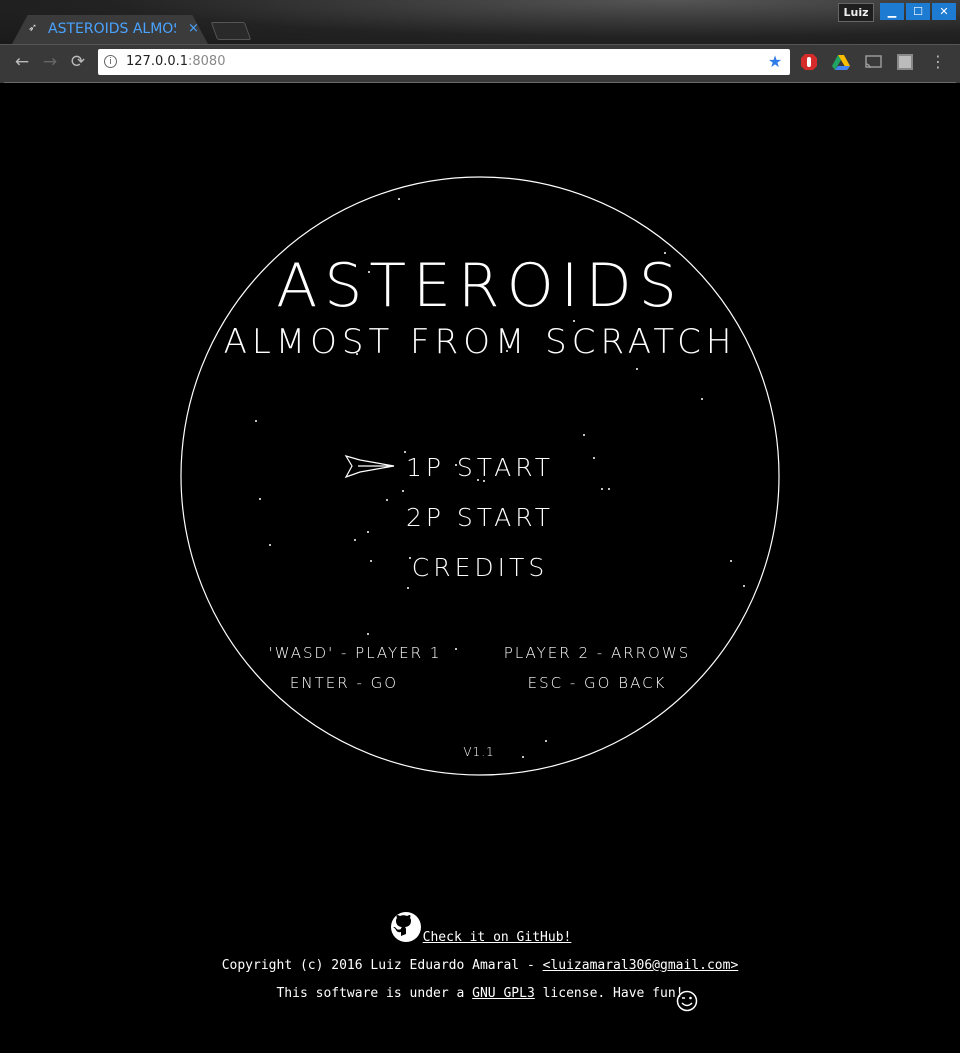 Image resolution: width=960 pixels, height=1053 pixels. Describe the element at coordinates (369, 467) in the screenshot. I see `ship-cursor-icon` at that location.